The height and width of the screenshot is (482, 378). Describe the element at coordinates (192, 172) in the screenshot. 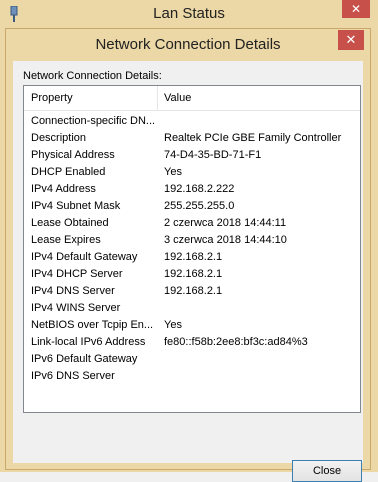

I see `list-item: DHCP Enabled Yes` at that location.